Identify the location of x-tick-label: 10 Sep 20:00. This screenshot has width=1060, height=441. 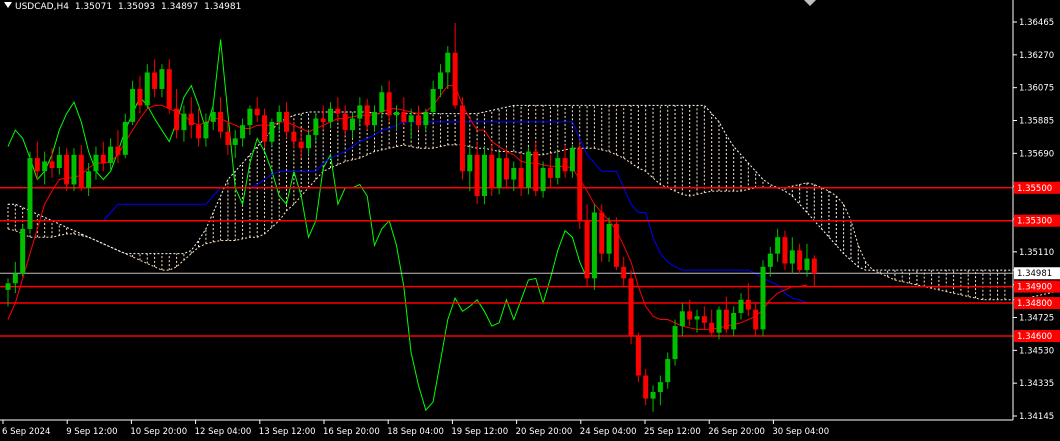
(158, 432).